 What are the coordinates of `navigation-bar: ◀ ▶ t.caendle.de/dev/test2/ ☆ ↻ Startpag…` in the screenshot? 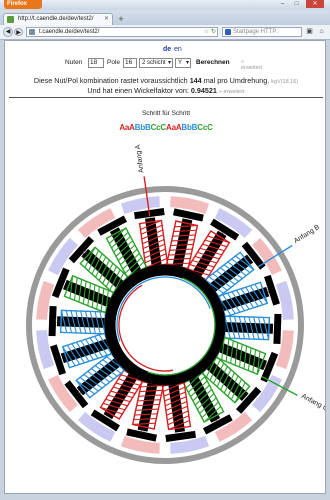 It's located at (165, 32).